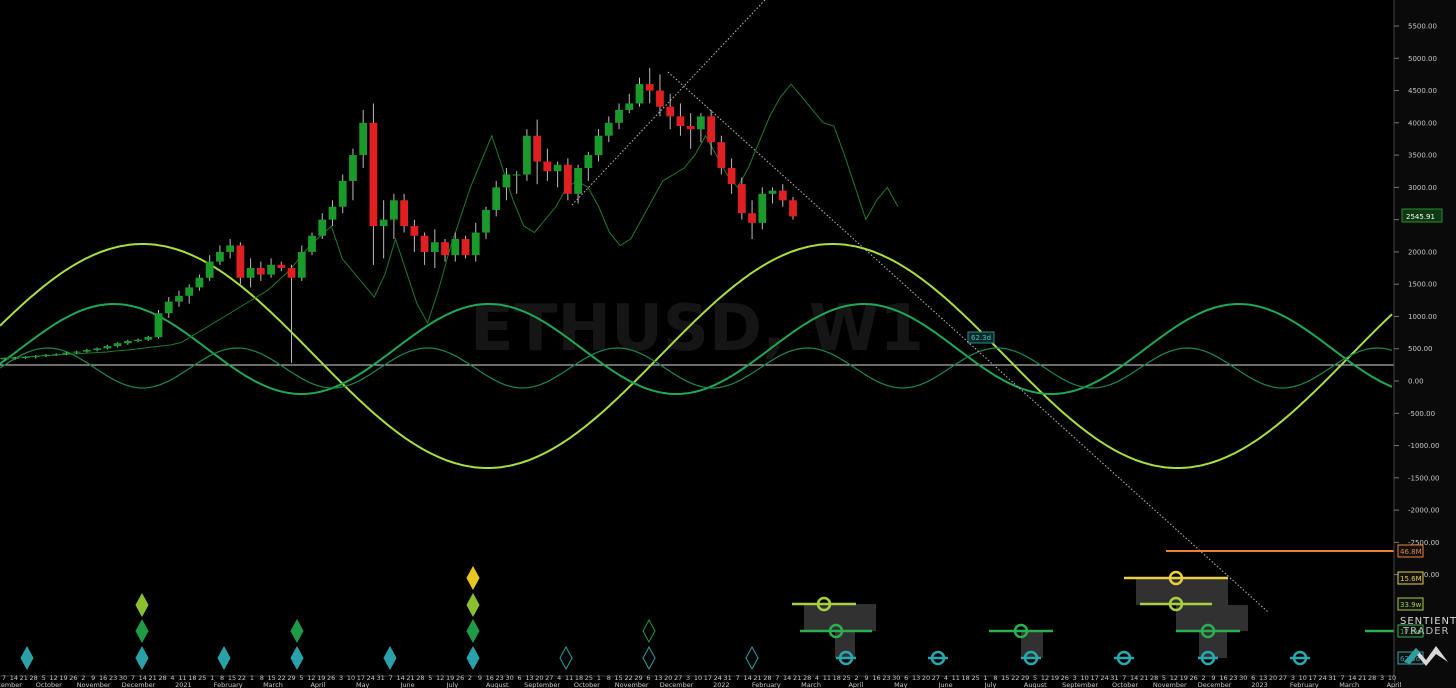 The image size is (1456, 688). Describe the element at coordinates (1425, 344) in the screenshot. I see `price-axis-bg` at that location.